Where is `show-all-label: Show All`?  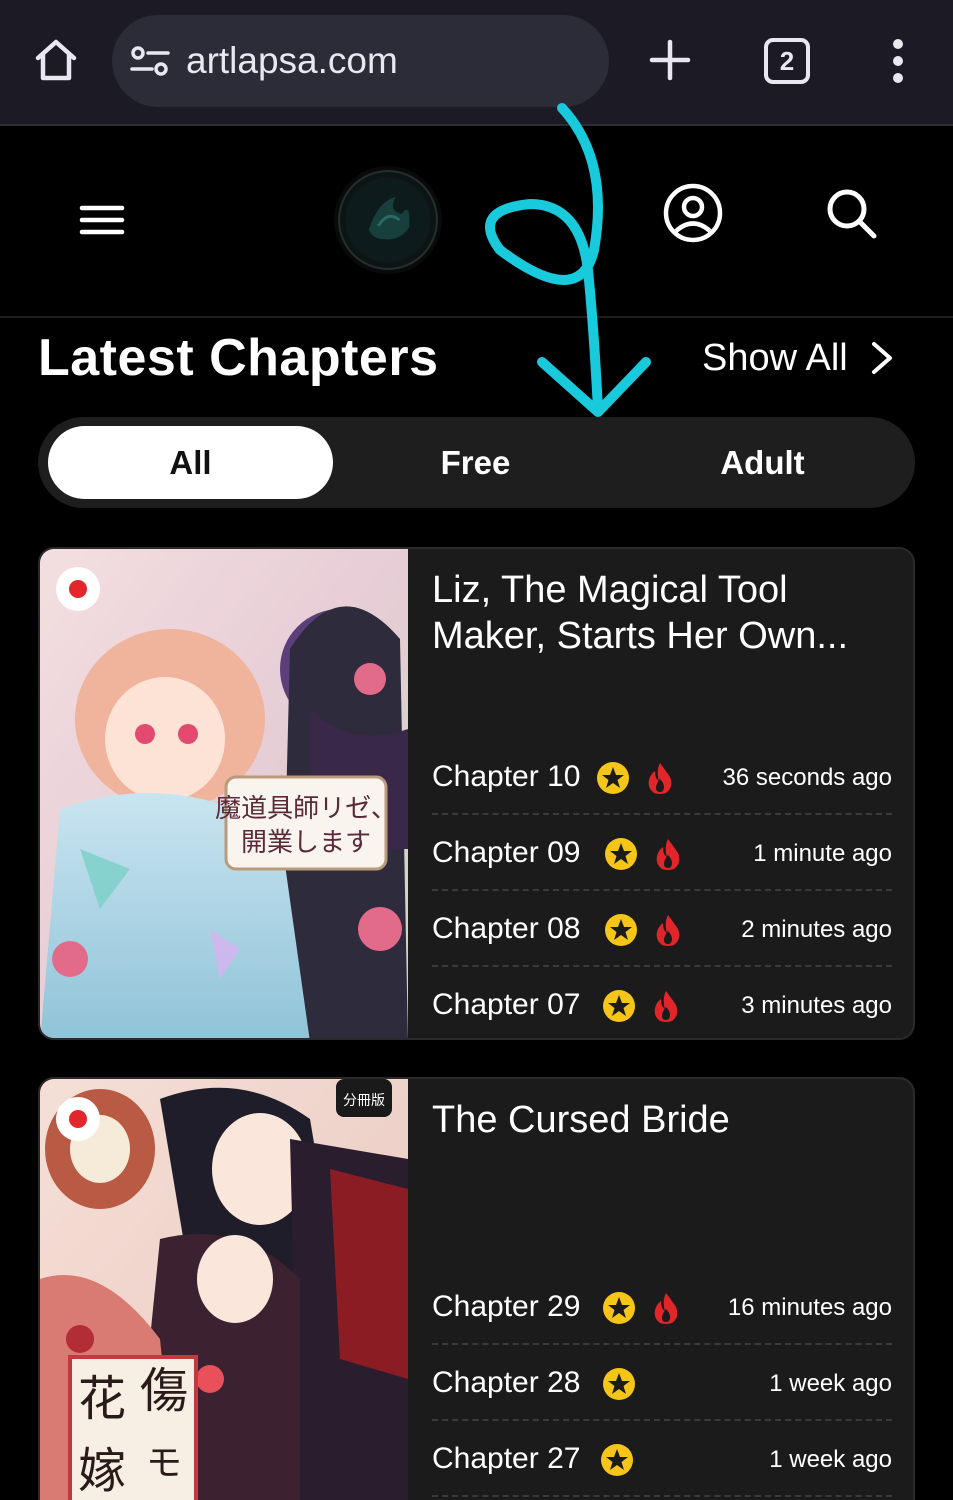
show-all-label: Show All is located at coordinates (775, 357).